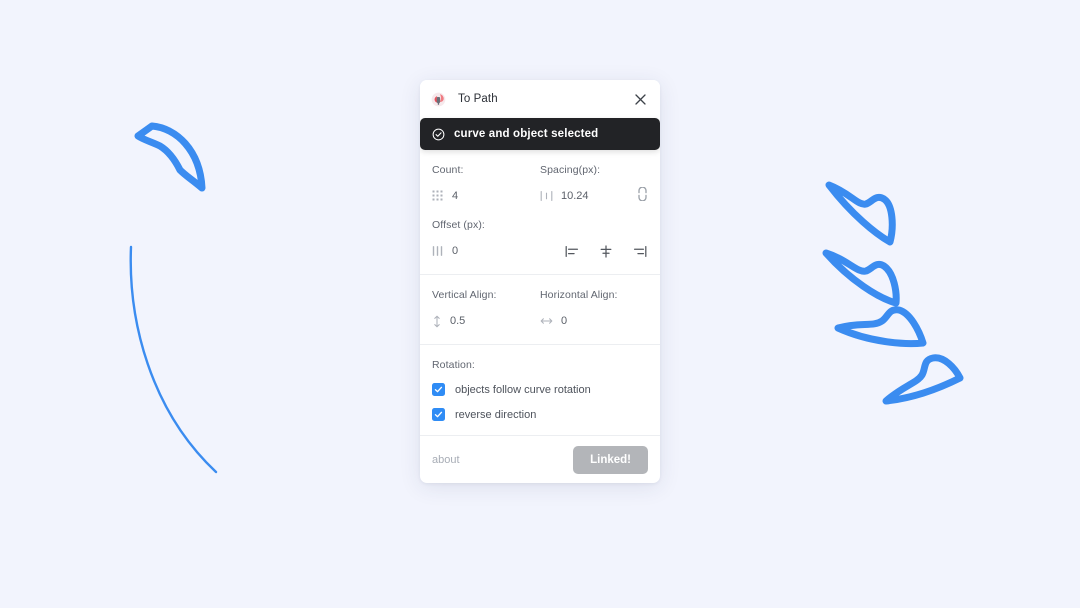 The image size is (1080, 608). What do you see at coordinates (455, 251) in the screenshot?
I see `offset-value: 0` at bounding box center [455, 251].